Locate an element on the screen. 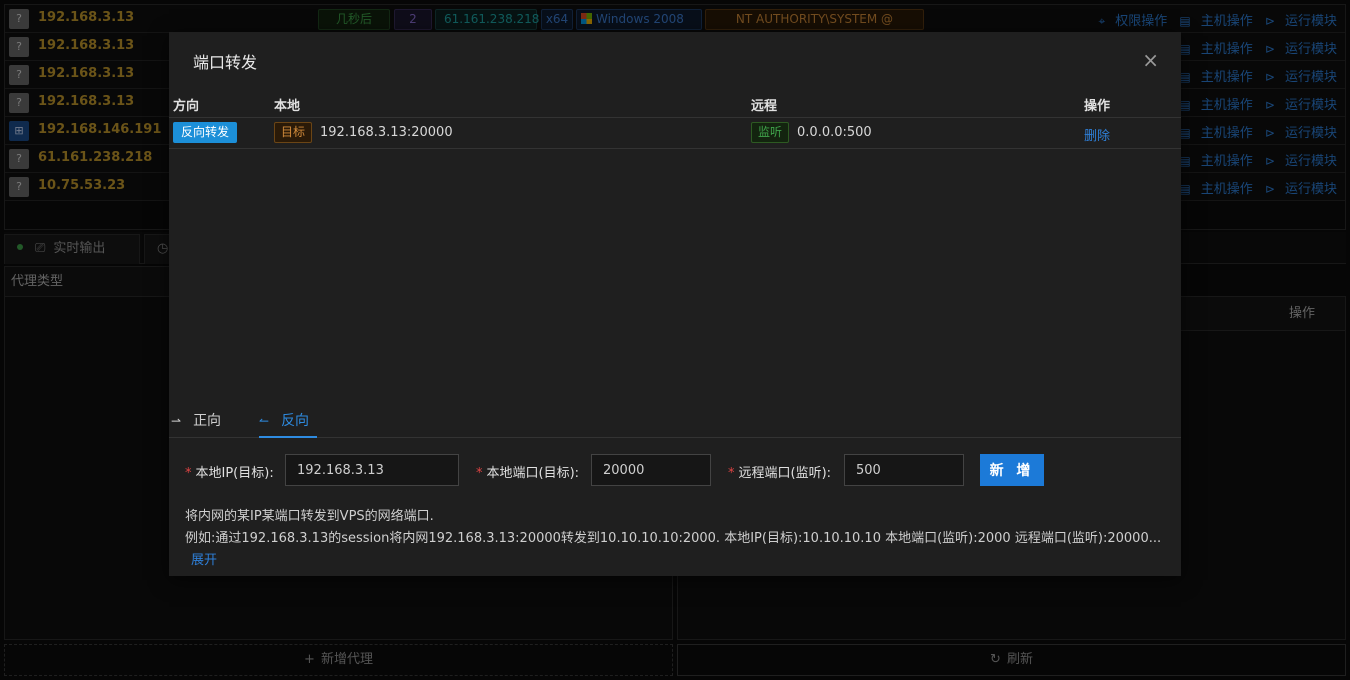 The width and height of the screenshot is (1350, 680). tab-reverse: ↼ 反向 is located at coordinates (288, 424).